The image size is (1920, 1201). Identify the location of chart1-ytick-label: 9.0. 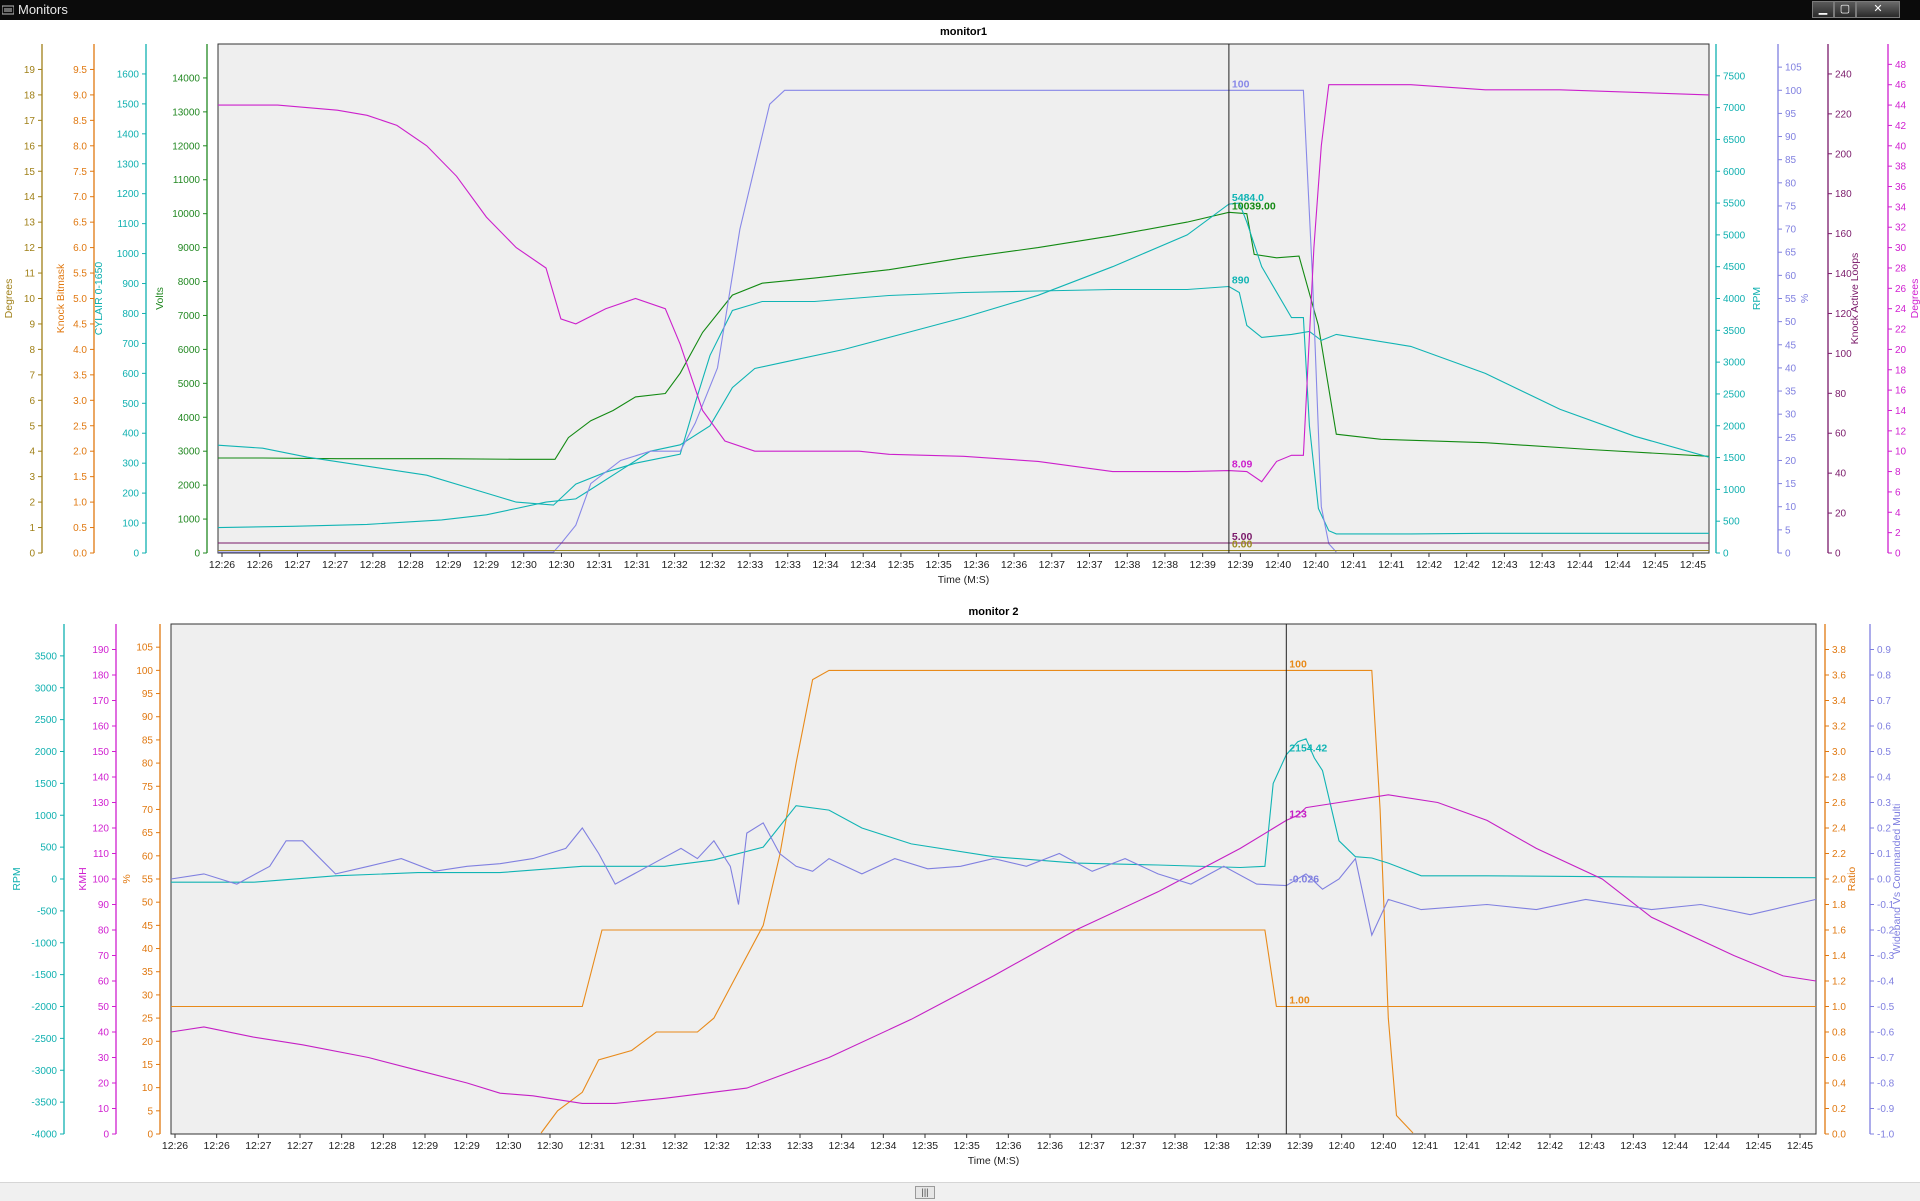
(80, 95).